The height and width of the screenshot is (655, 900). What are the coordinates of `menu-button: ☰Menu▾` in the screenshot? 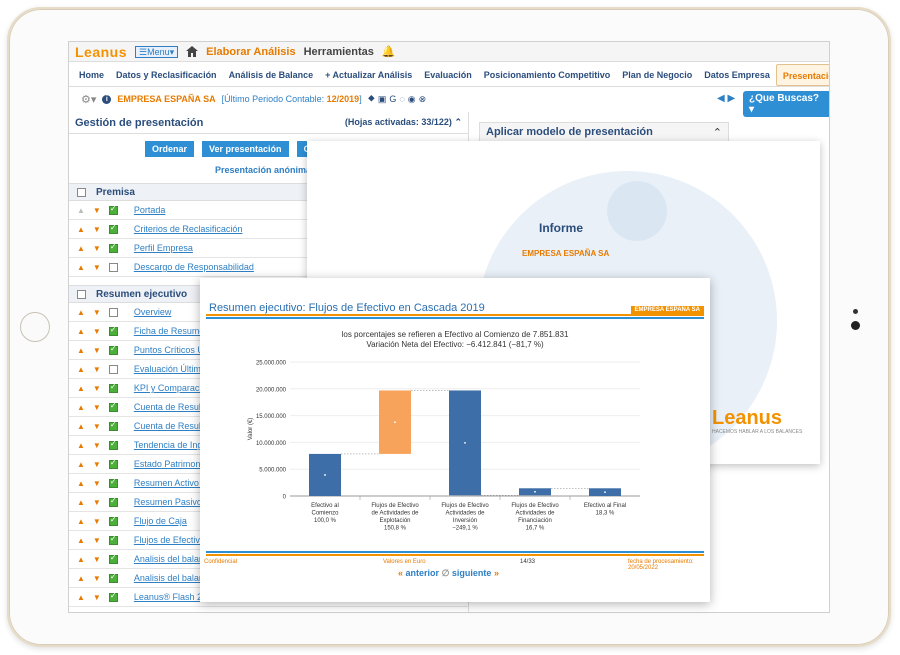 It's located at (157, 51).